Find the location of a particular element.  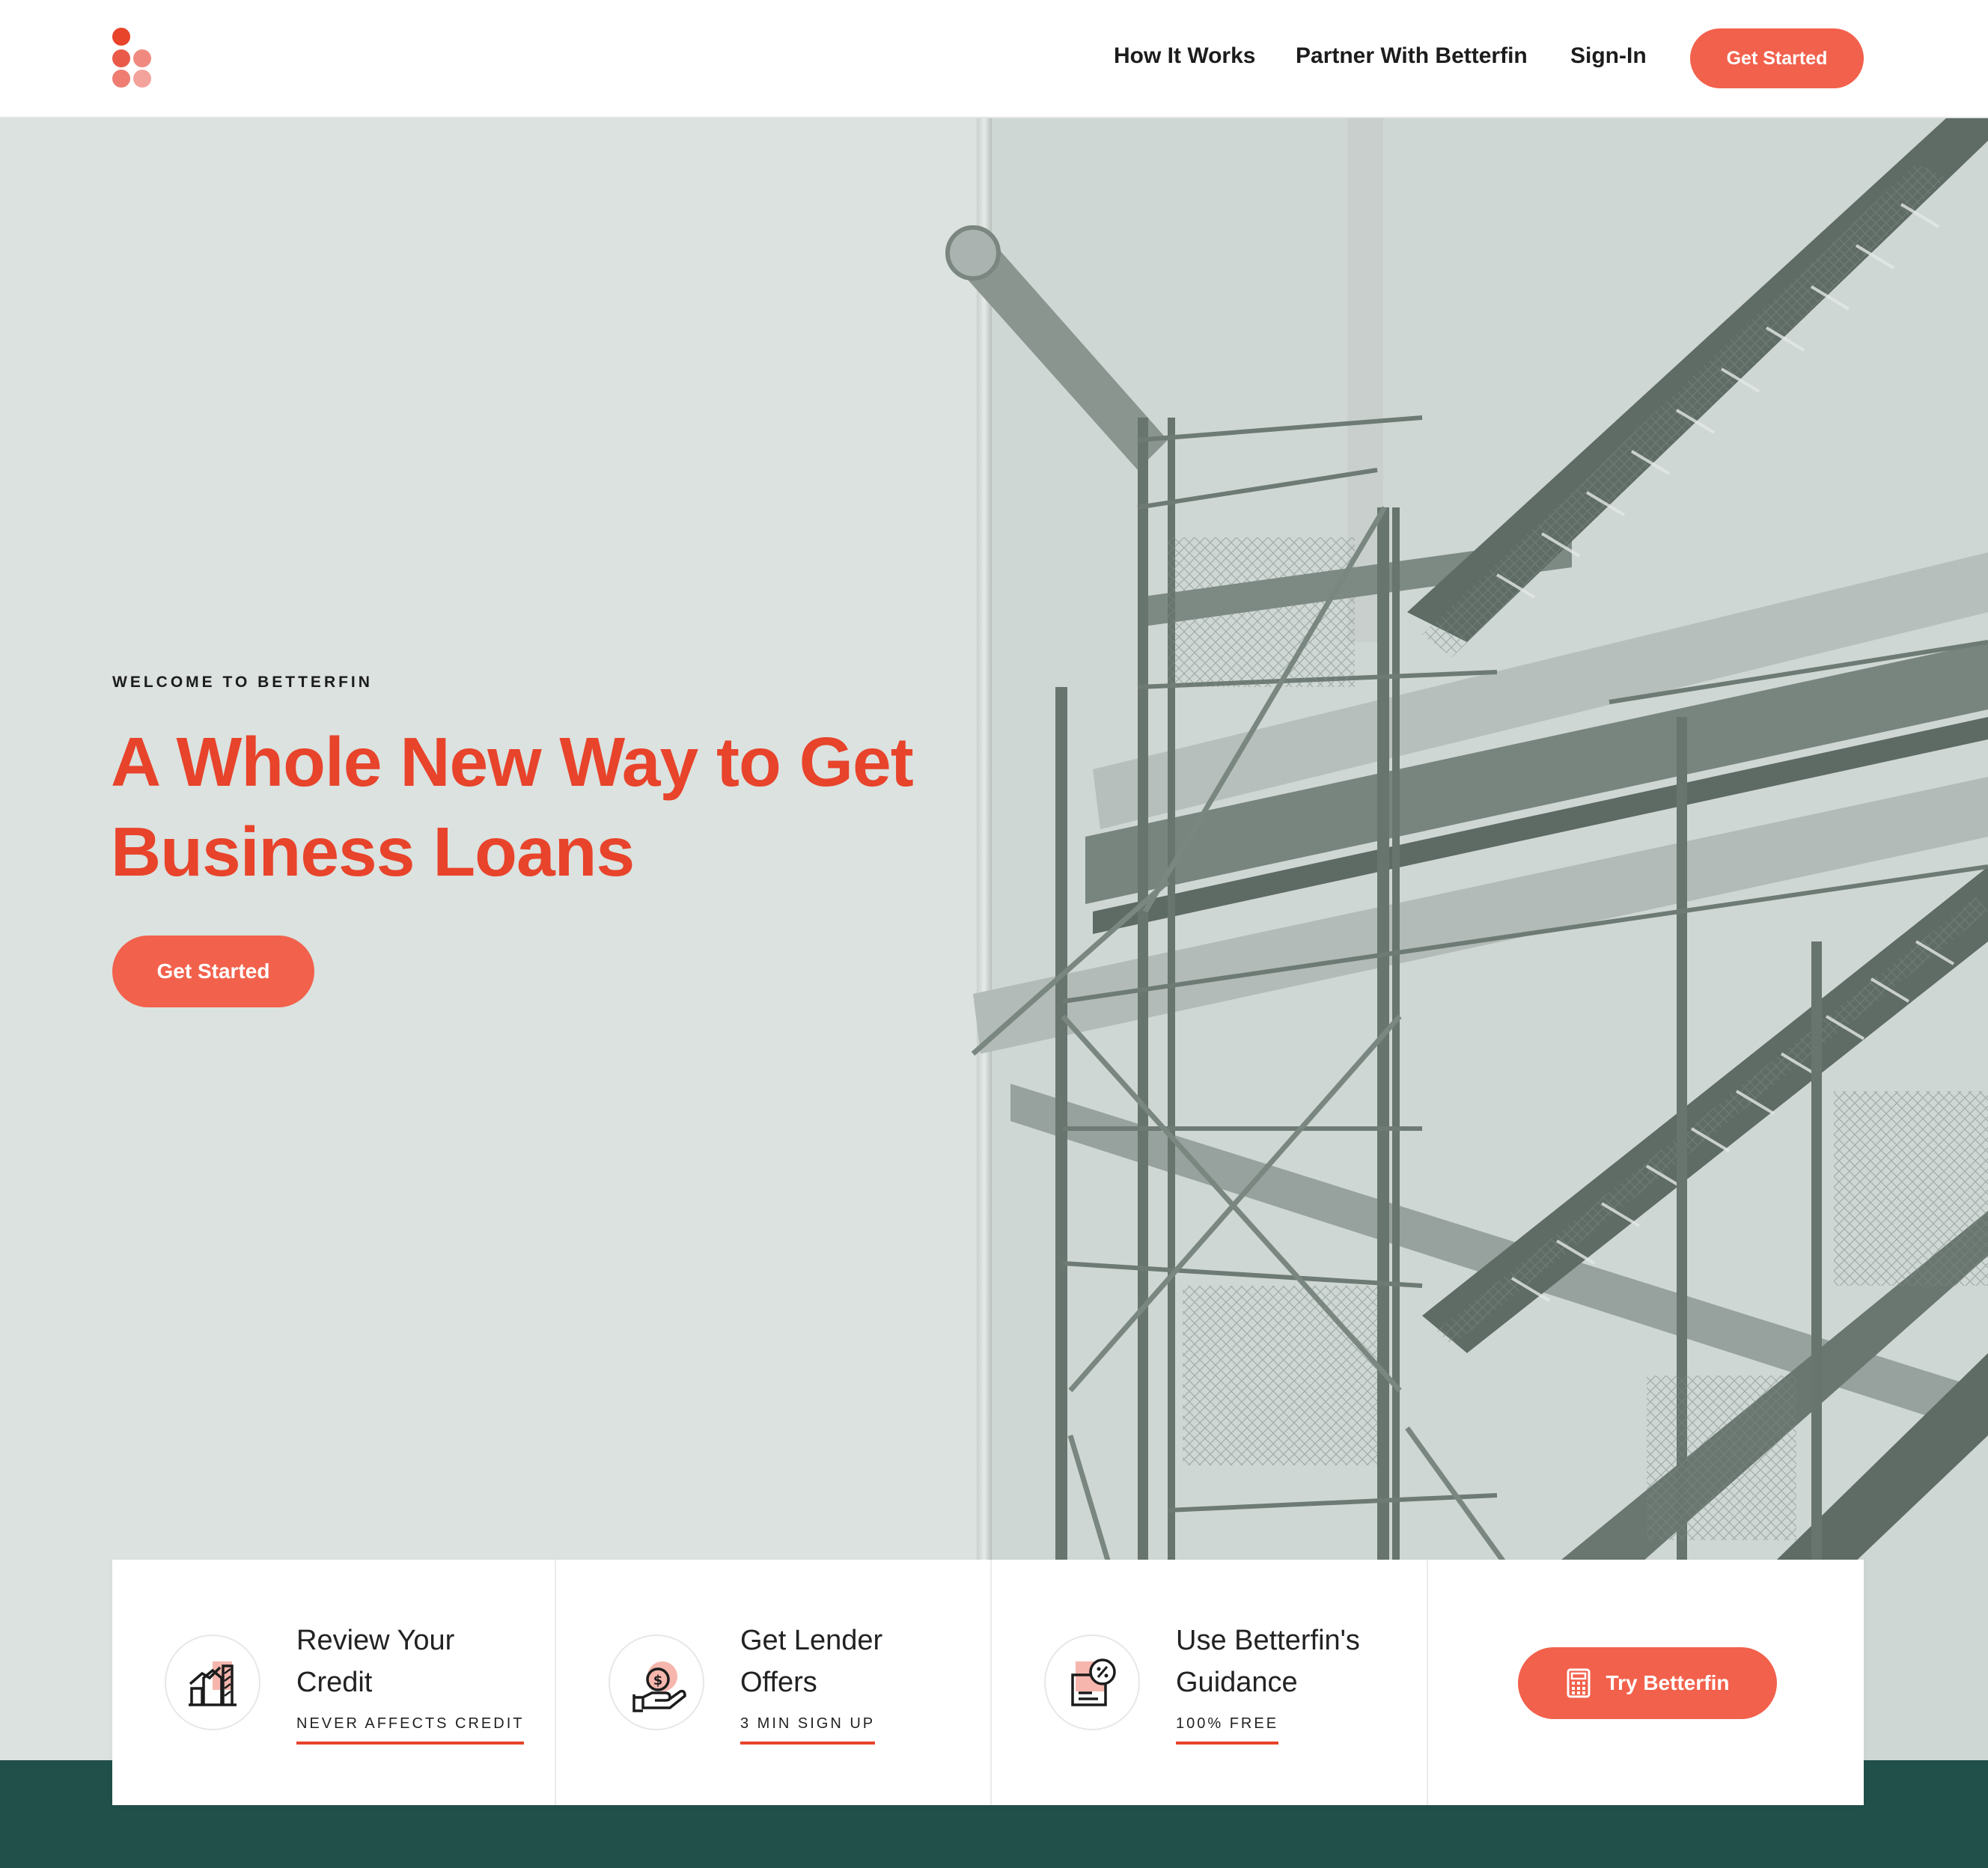

hand-coin-icon: $ is located at coordinates (656, 1682).